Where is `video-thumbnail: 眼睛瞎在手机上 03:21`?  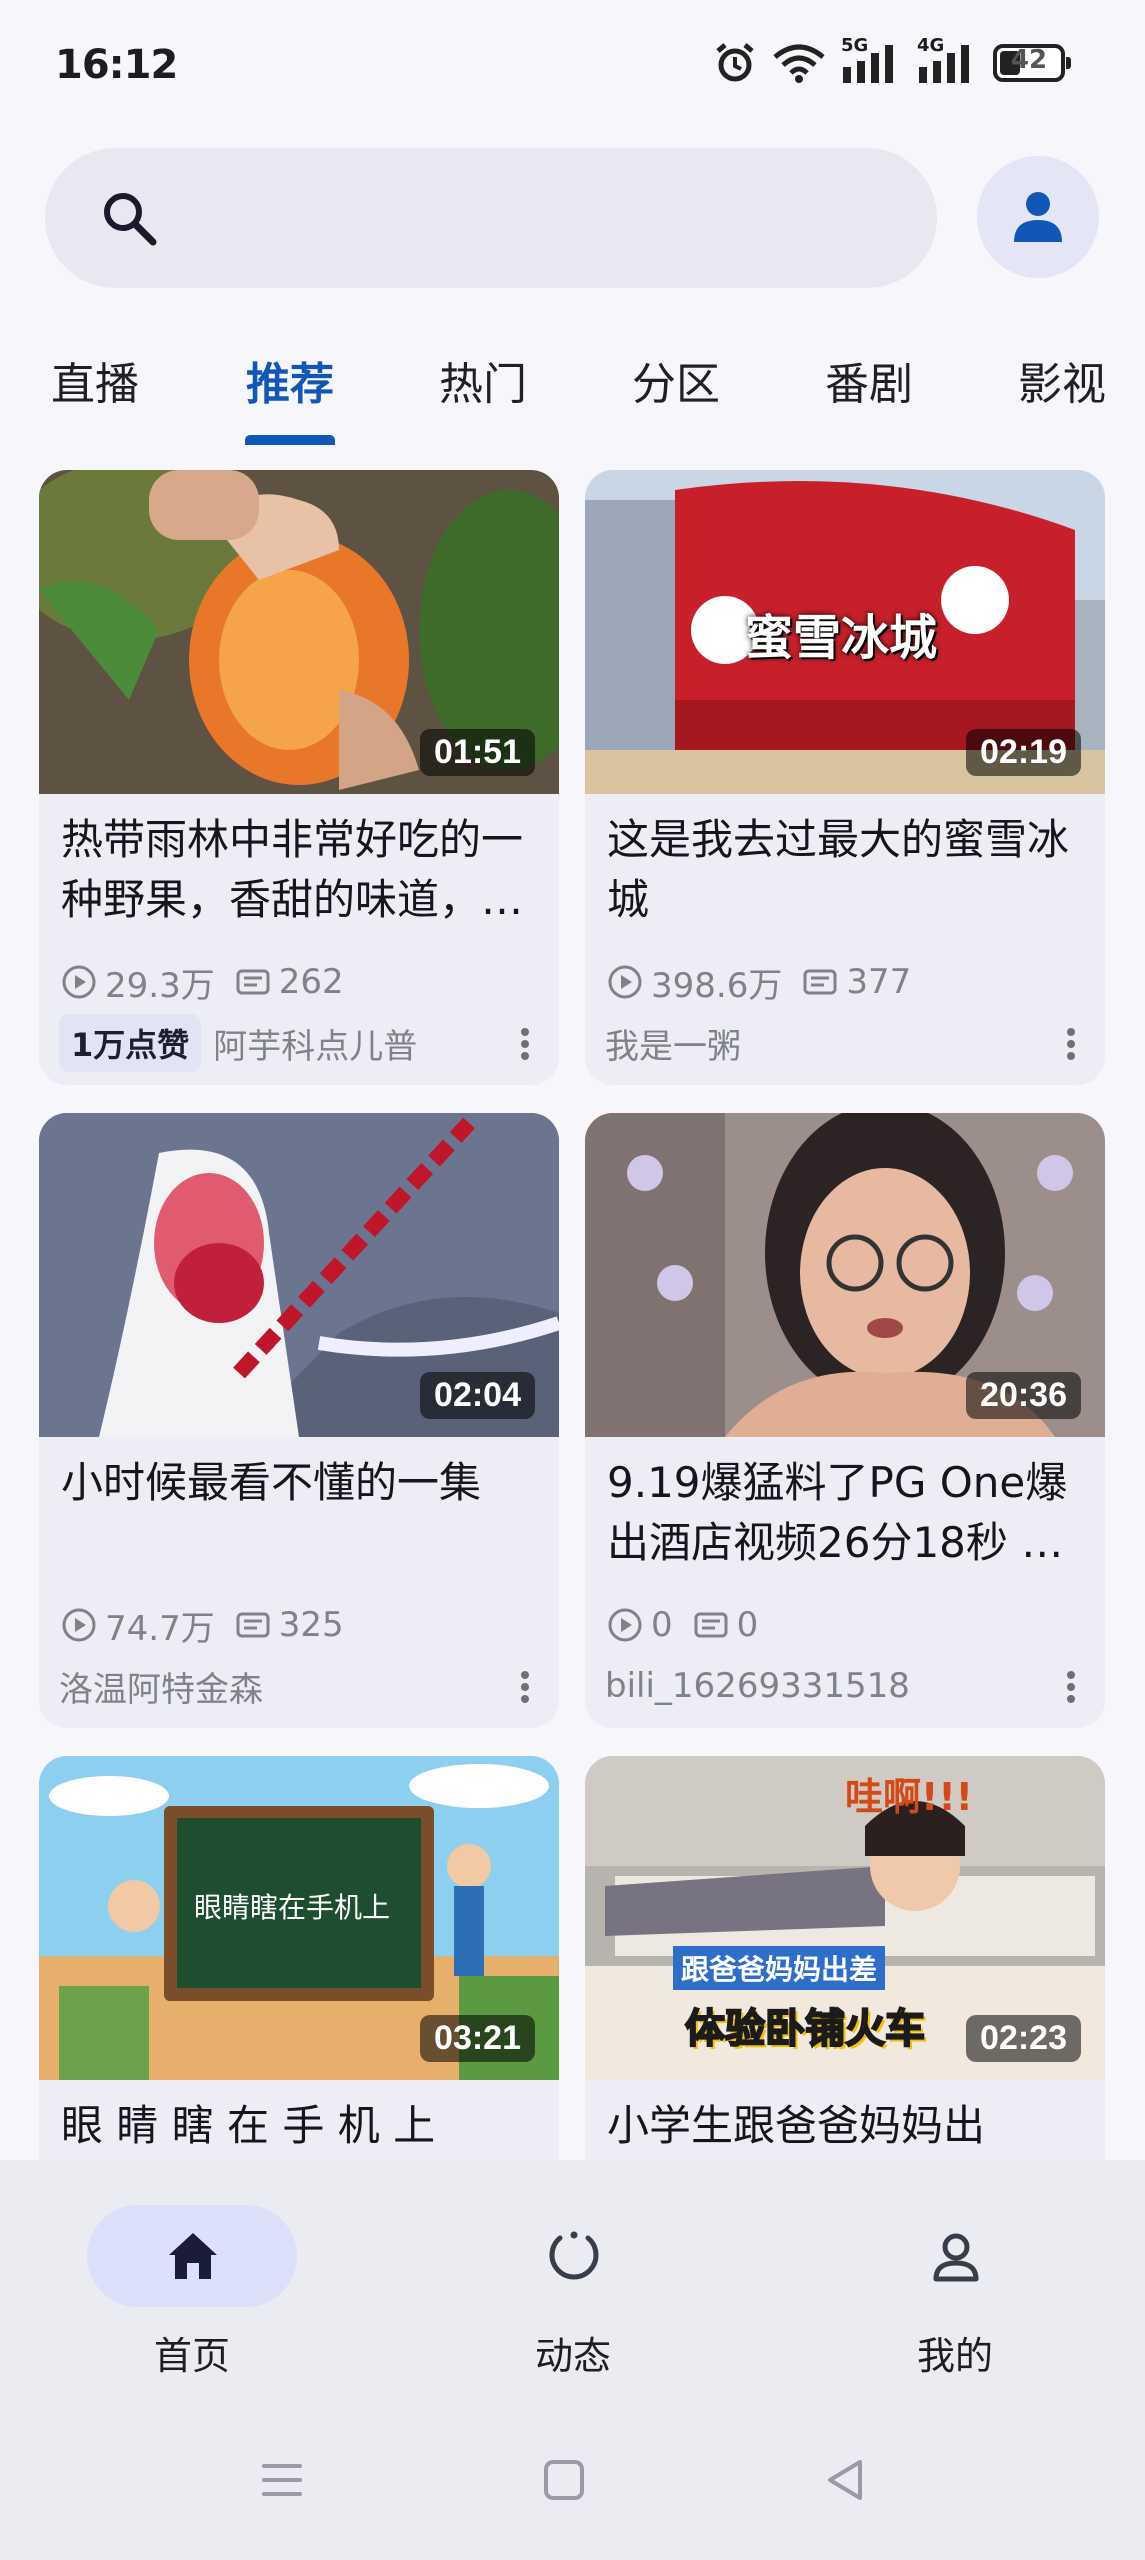
video-thumbnail: 眼睛瞎在手机上 03:21 is located at coordinates (299, 1918).